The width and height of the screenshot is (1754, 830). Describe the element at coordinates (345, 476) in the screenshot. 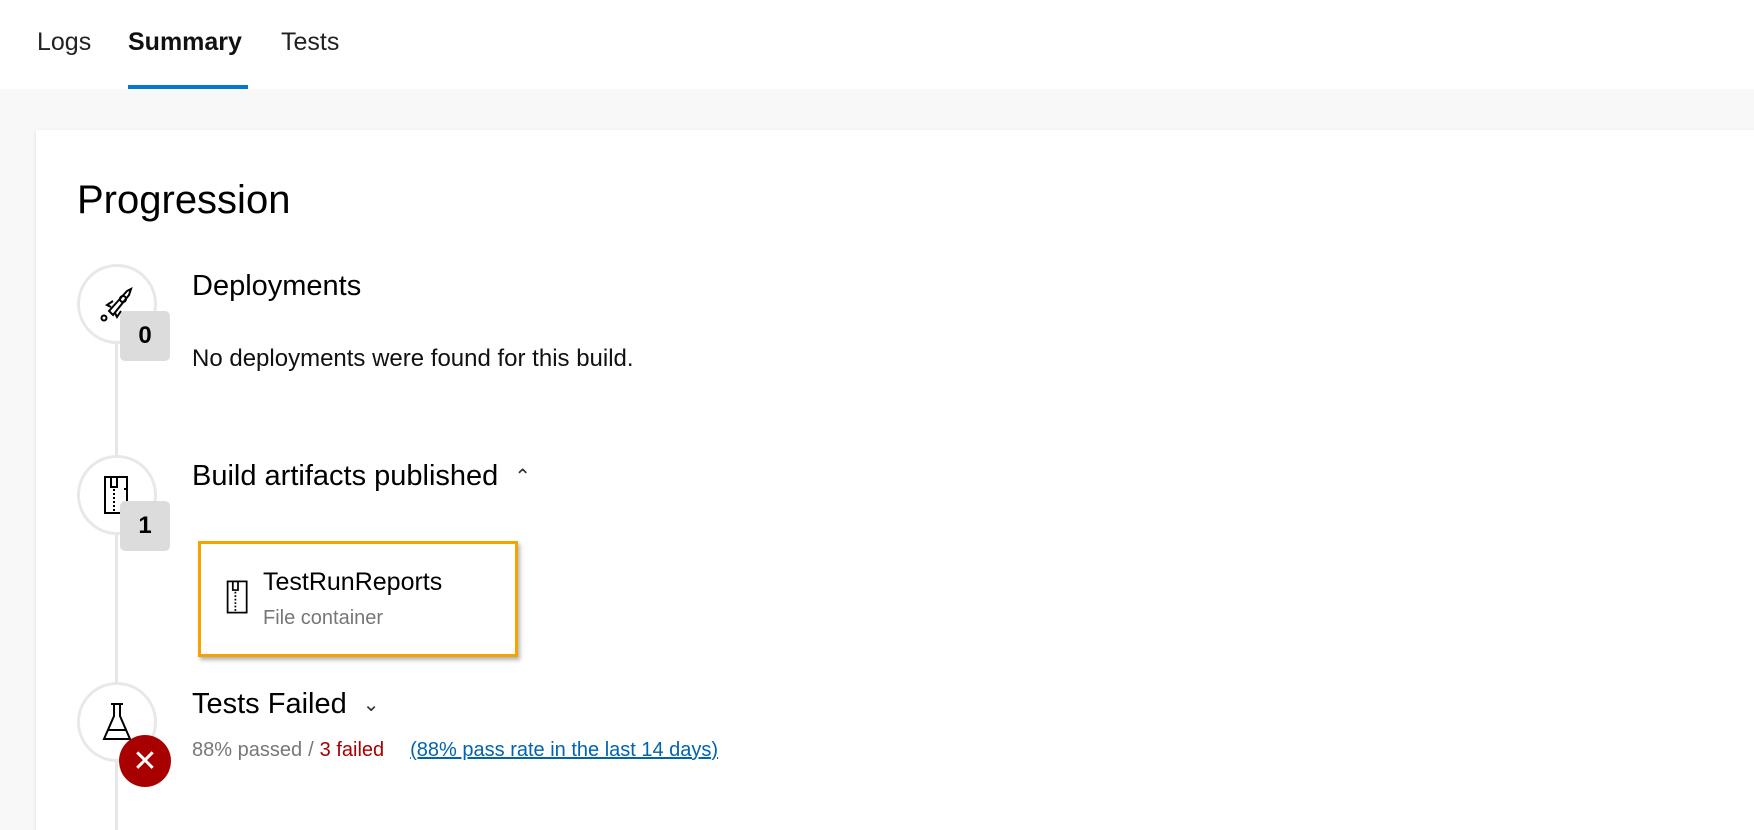

I see `artifacts-heading-text: Build artifacts published` at that location.